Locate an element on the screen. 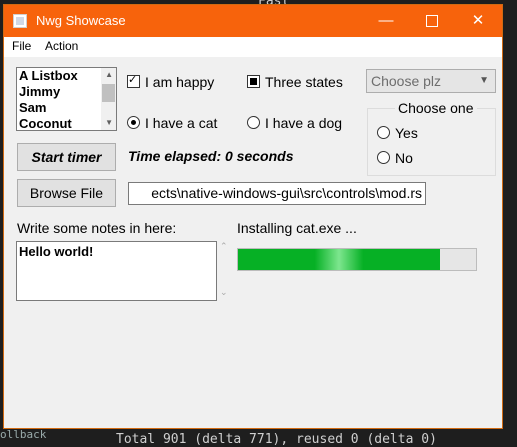 The height and width of the screenshot is (447, 517). choose-one-group: Choose one Yes No is located at coordinates (431, 138).